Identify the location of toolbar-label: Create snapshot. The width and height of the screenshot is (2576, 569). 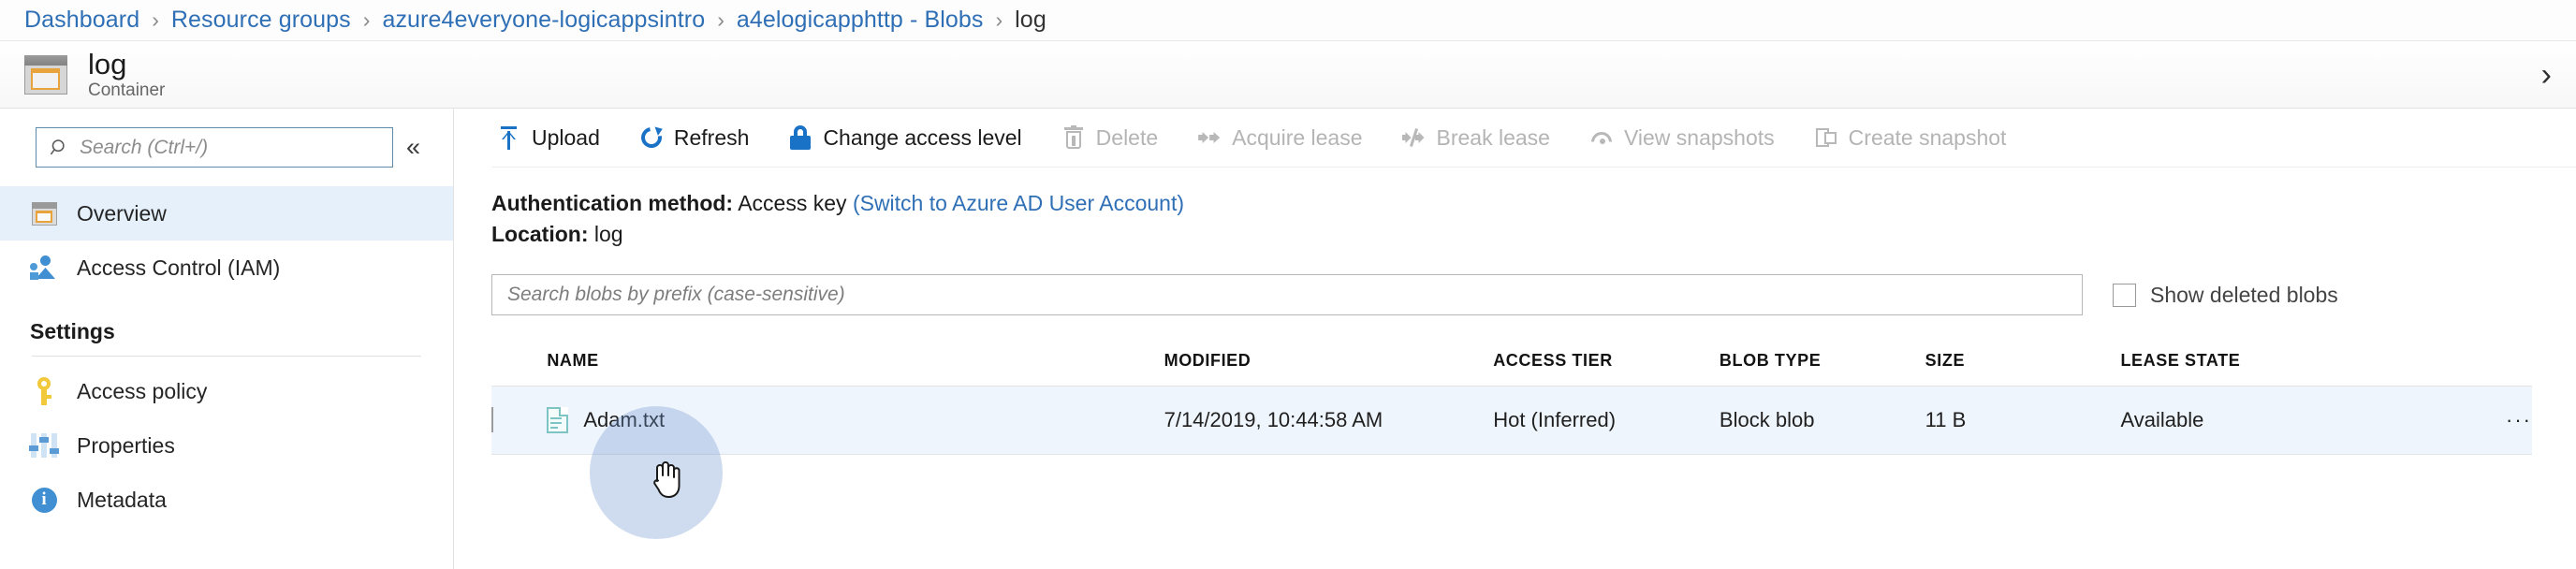
(1927, 137).